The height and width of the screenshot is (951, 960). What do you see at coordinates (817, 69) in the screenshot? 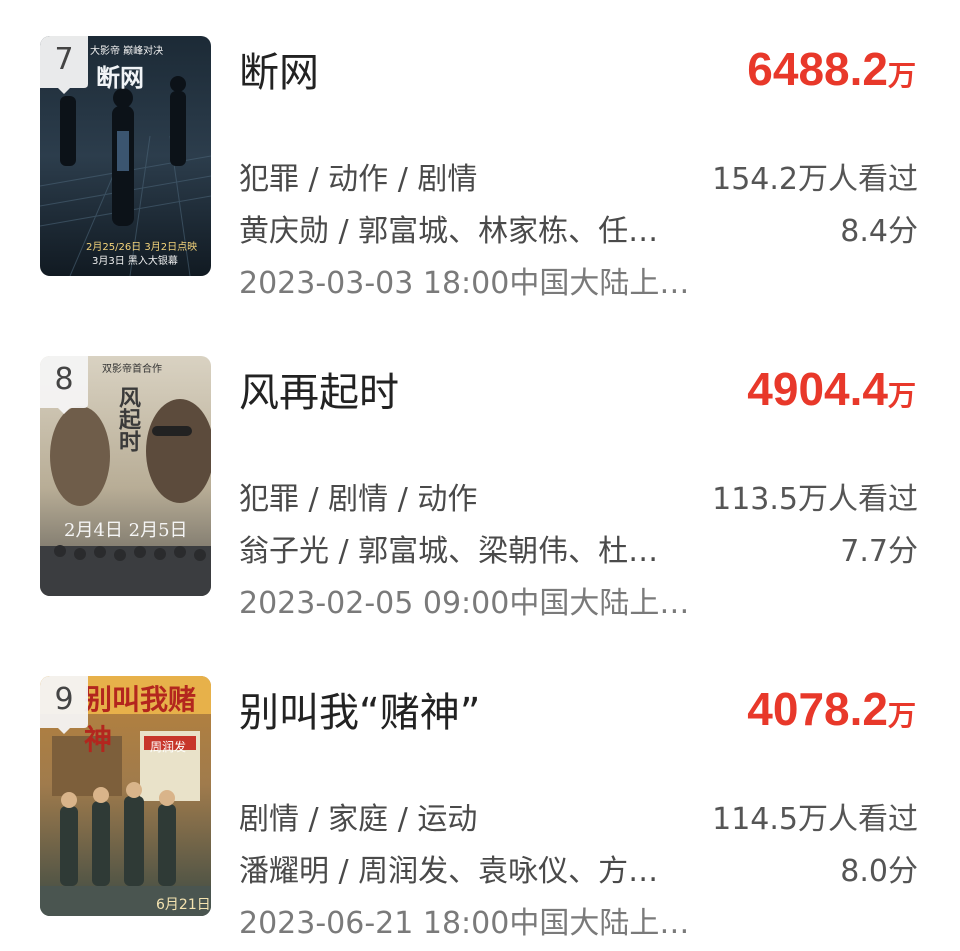
I see `box-office-value: 6488.2` at bounding box center [817, 69].